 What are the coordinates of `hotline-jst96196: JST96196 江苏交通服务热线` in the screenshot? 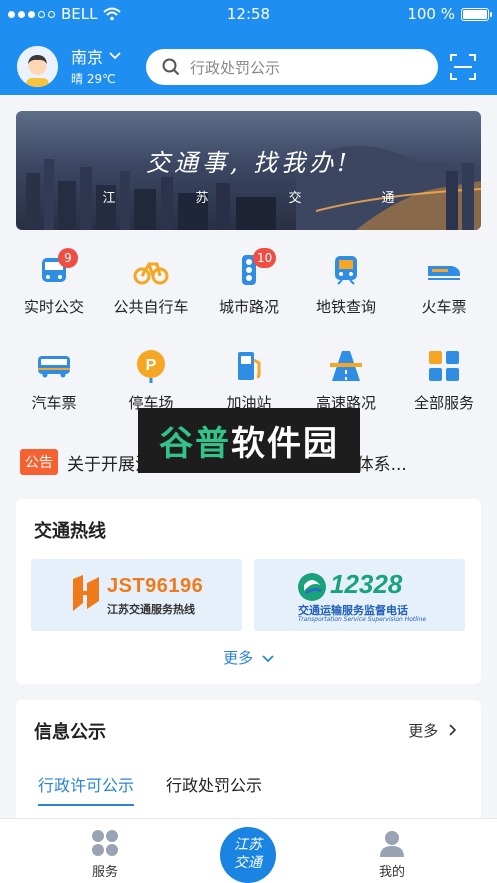 It's located at (136, 595).